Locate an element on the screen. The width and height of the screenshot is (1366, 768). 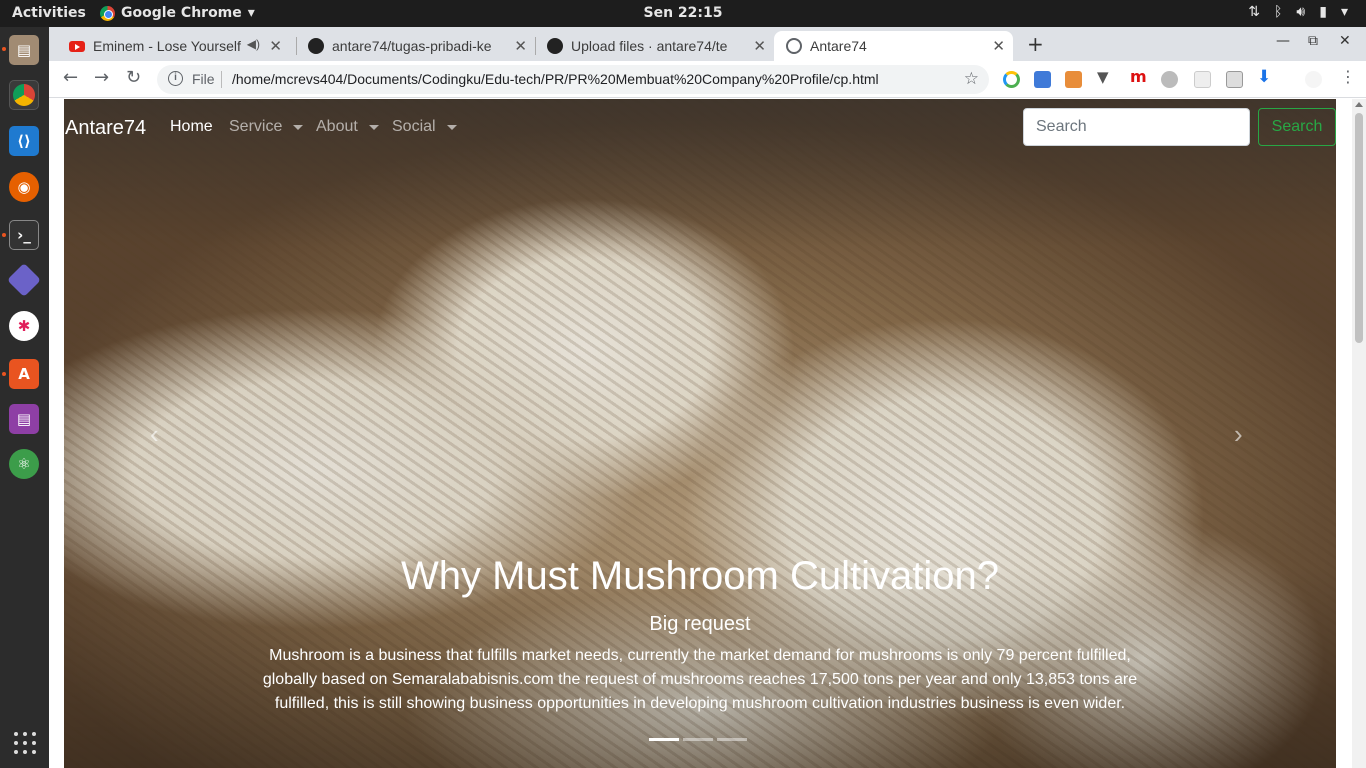
tab-github-repo: antare74/tugas-pribadi-ke ✕ is located at coordinates (415, 46).